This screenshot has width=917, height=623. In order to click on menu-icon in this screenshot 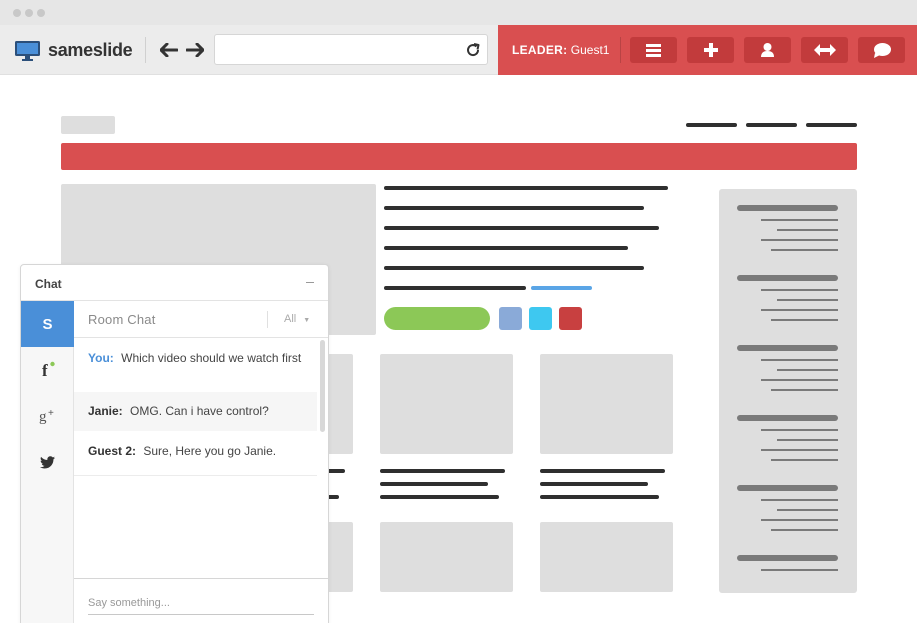, I will do `click(653, 50)`.